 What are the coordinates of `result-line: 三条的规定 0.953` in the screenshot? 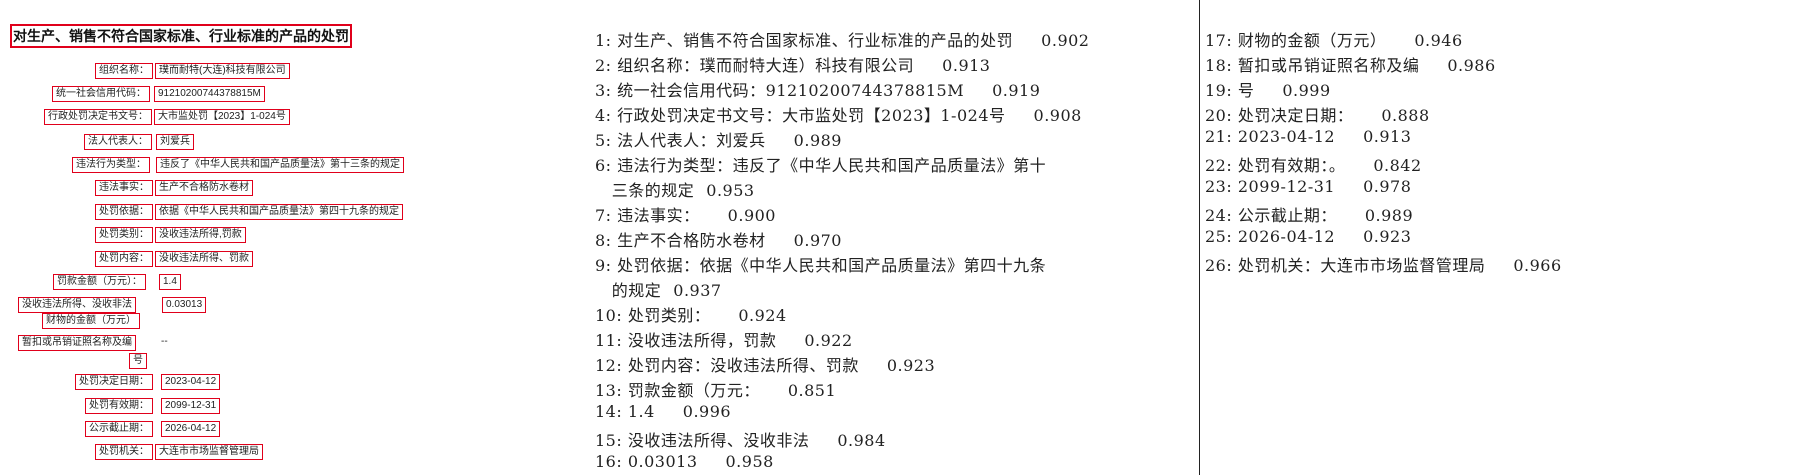 It's located at (675, 190).